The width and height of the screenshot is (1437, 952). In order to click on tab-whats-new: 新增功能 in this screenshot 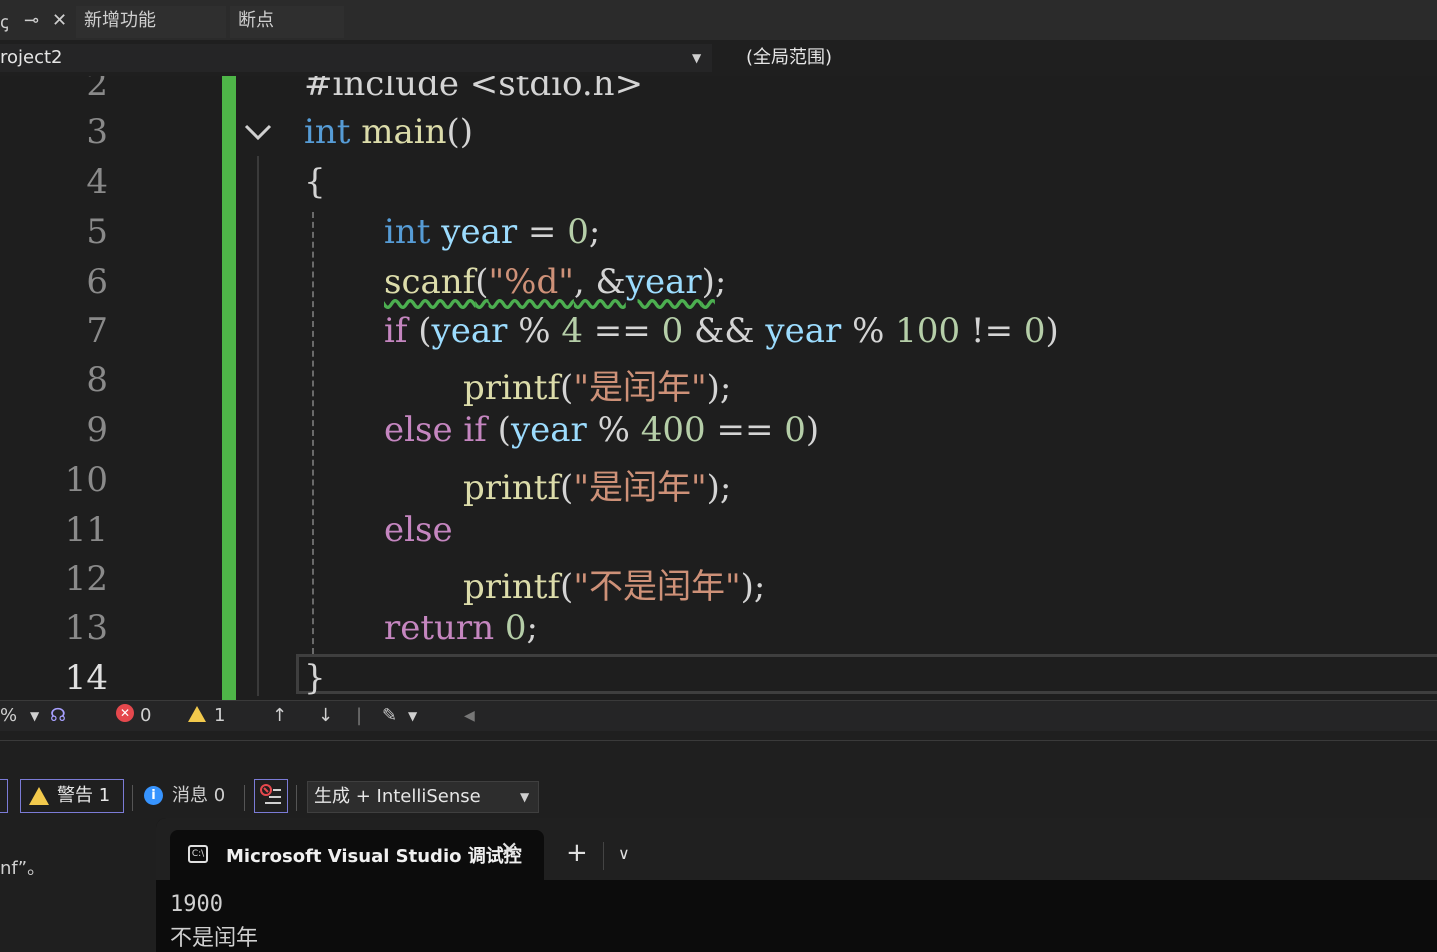, I will do `click(151, 22)`.